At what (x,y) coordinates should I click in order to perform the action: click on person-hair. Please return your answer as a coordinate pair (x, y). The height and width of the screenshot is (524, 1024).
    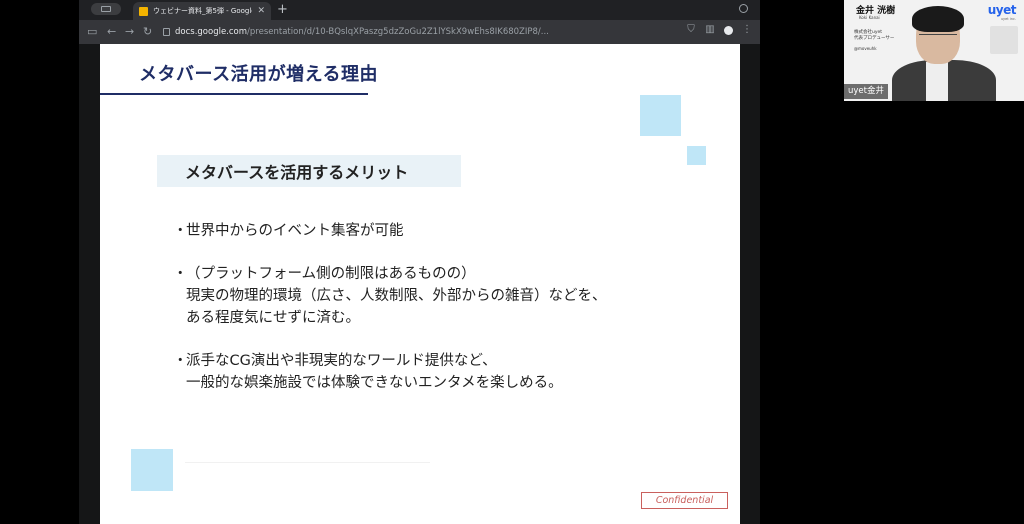
    Looking at the image, I should click on (938, 19).